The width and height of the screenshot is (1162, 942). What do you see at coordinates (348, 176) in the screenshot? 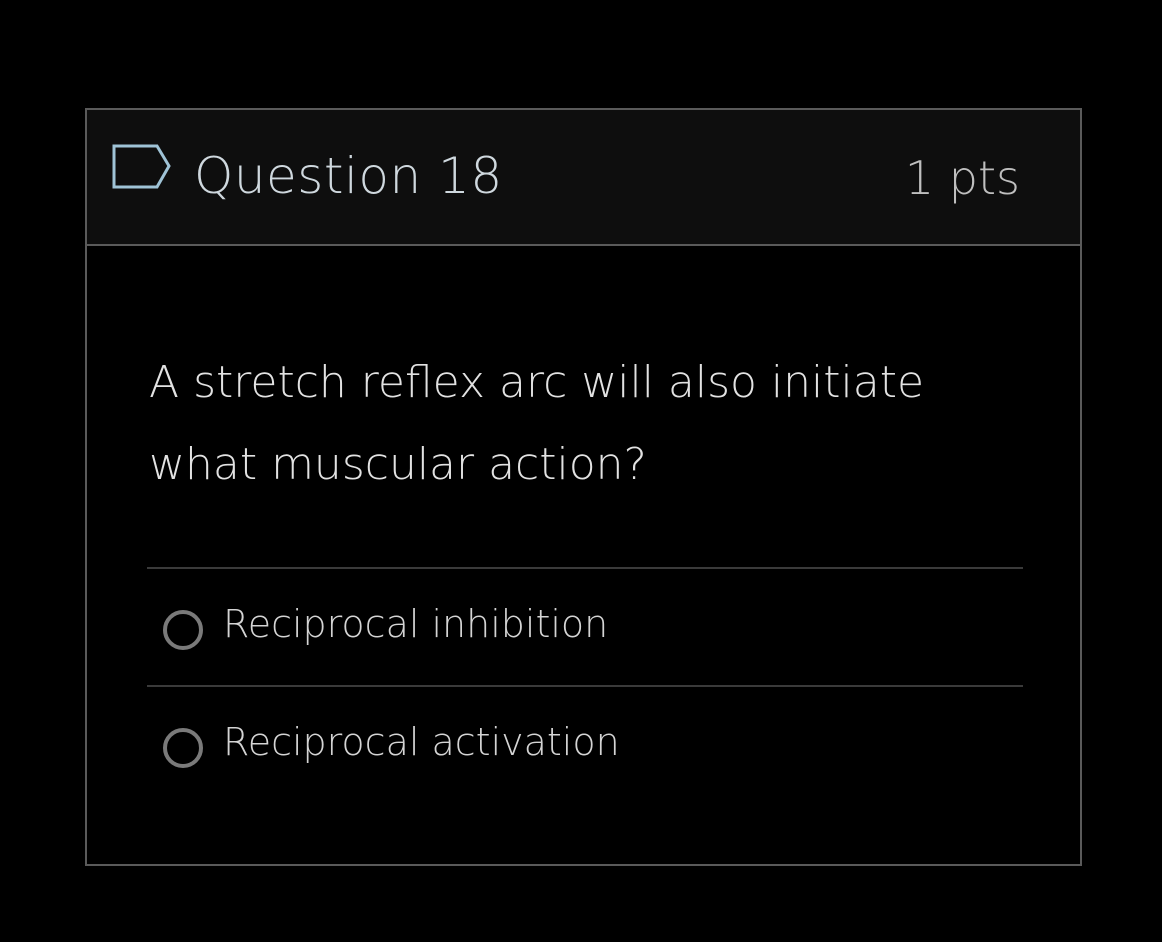
I see `question-title: Question 18` at bounding box center [348, 176].